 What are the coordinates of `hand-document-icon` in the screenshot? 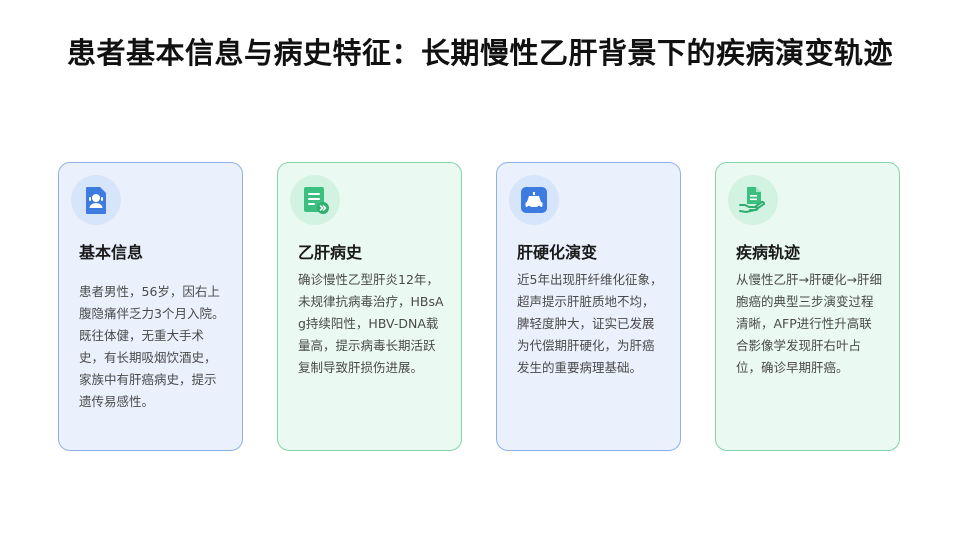 It's located at (752, 200).